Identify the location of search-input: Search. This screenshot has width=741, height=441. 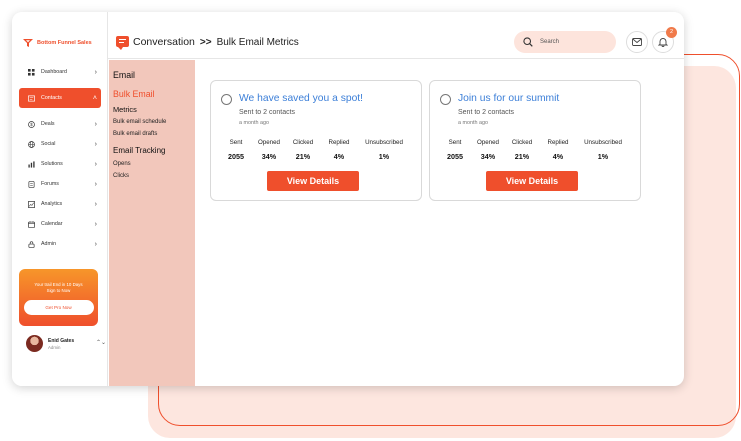
(565, 42).